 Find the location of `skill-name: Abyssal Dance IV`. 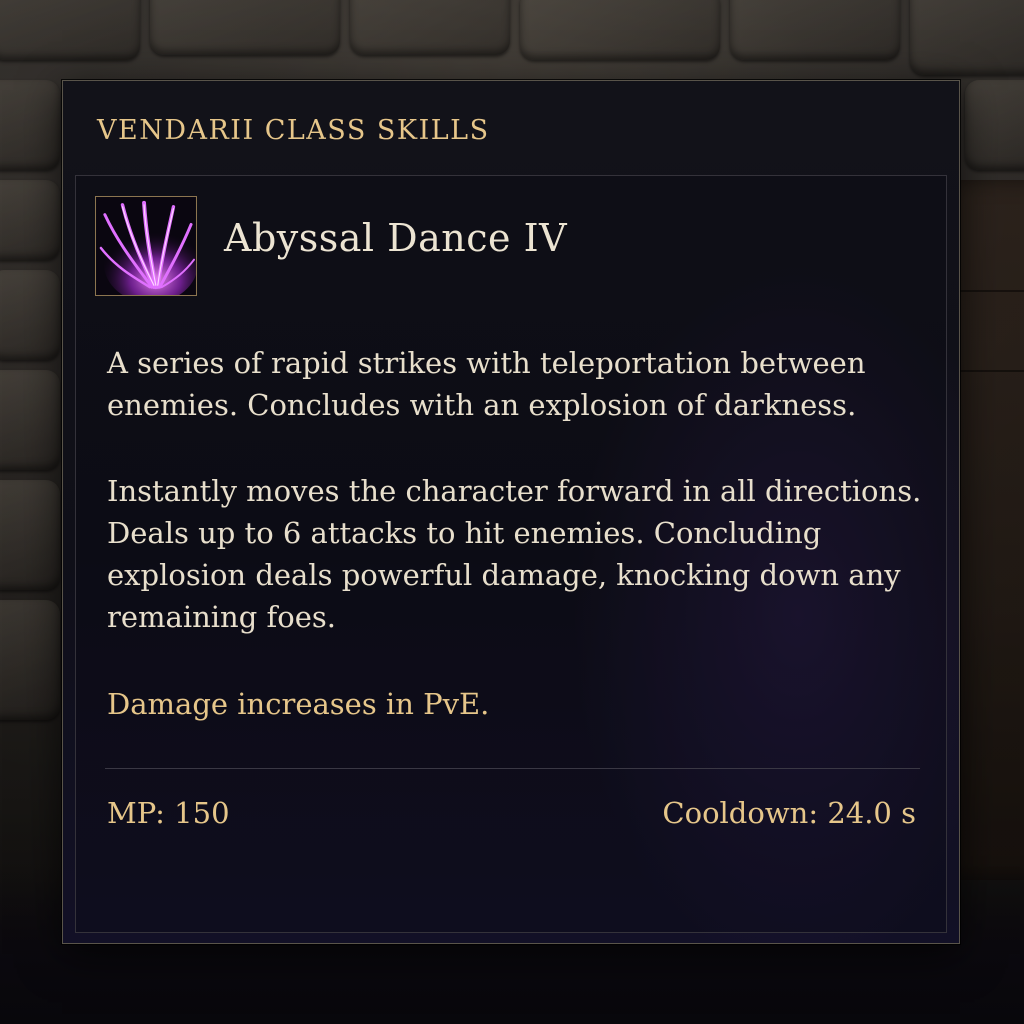

skill-name: Abyssal Dance IV is located at coordinates (396, 238).